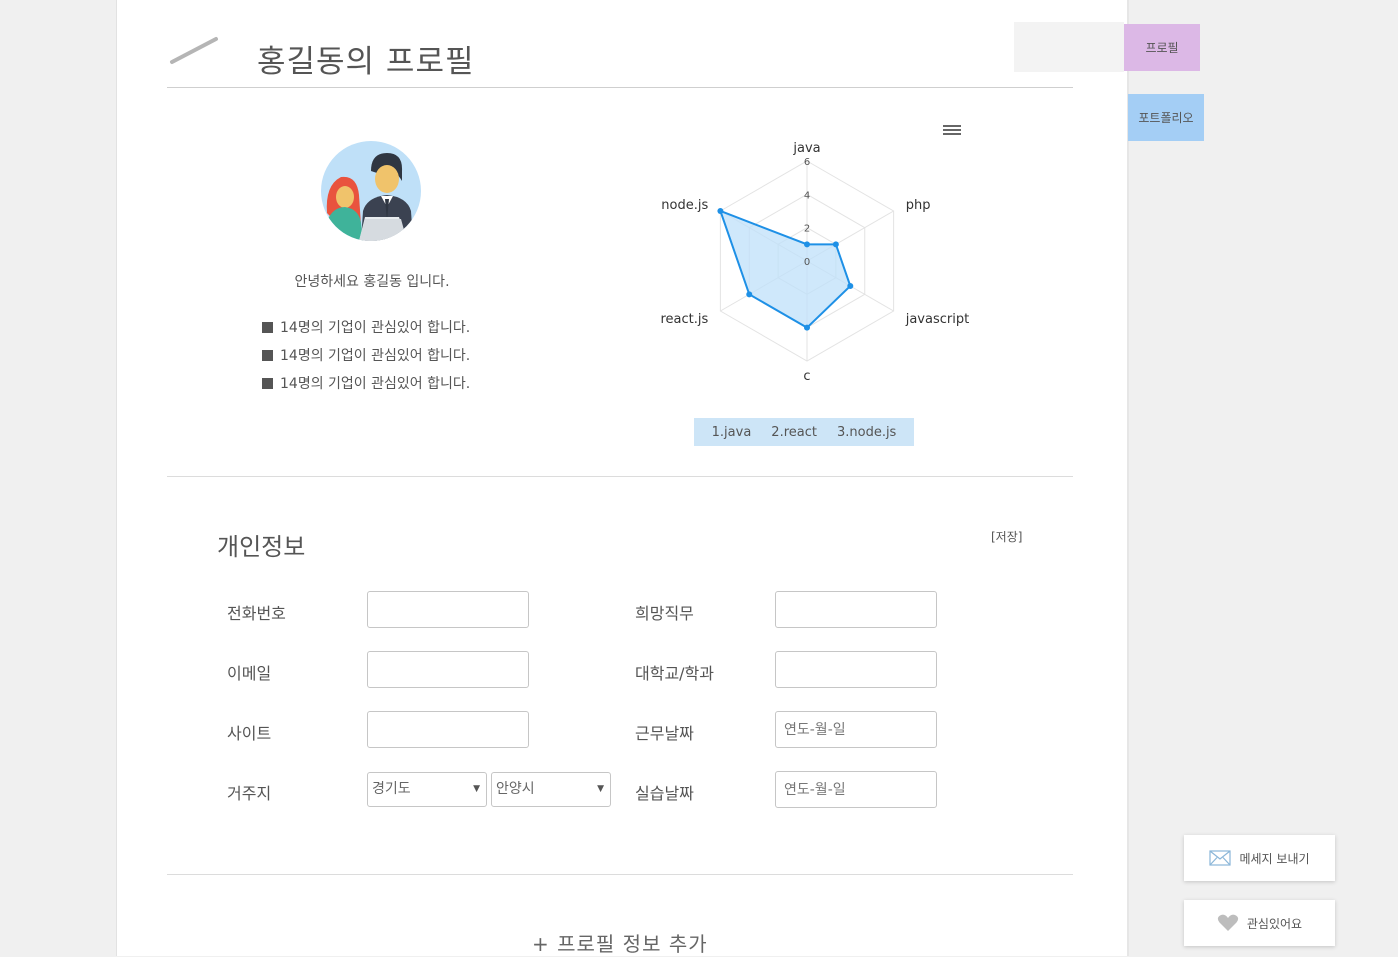  Describe the element at coordinates (1220, 858) in the screenshot. I see `envelope-icon` at that location.